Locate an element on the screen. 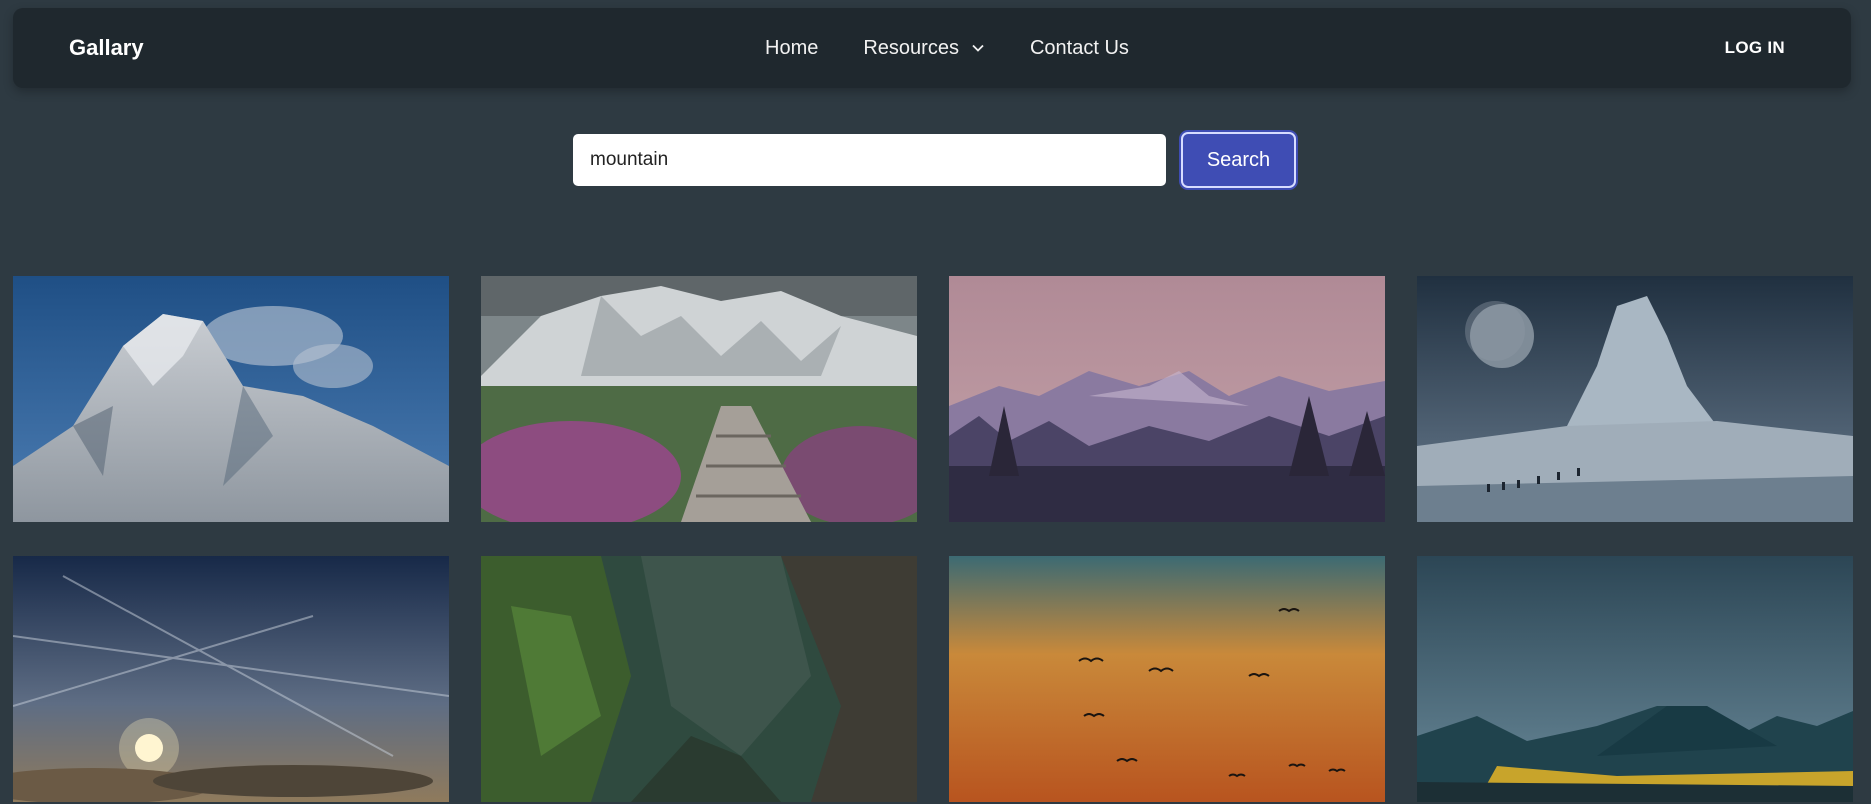  search-input is located at coordinates (869, 160).